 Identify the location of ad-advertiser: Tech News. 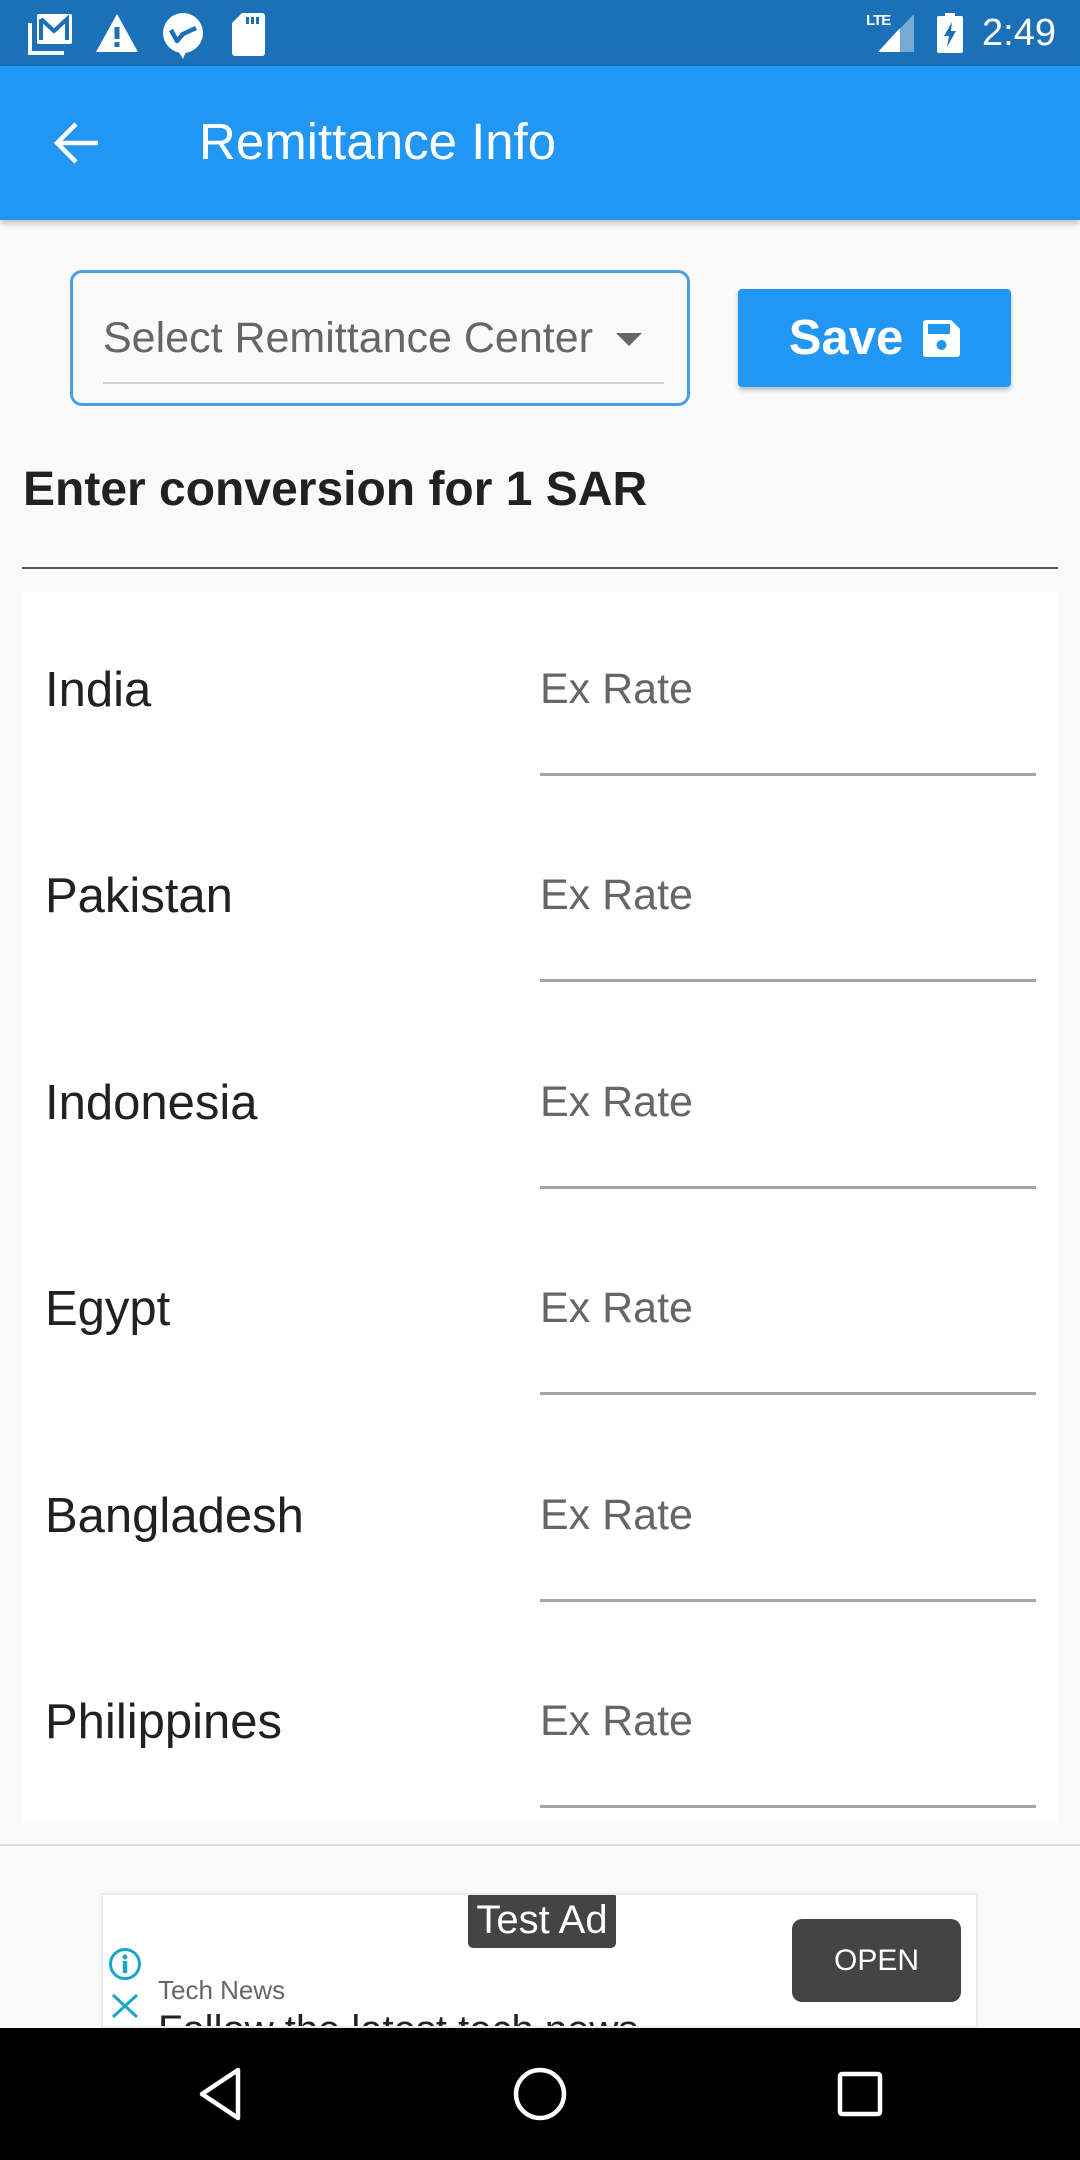
(222, 1990).